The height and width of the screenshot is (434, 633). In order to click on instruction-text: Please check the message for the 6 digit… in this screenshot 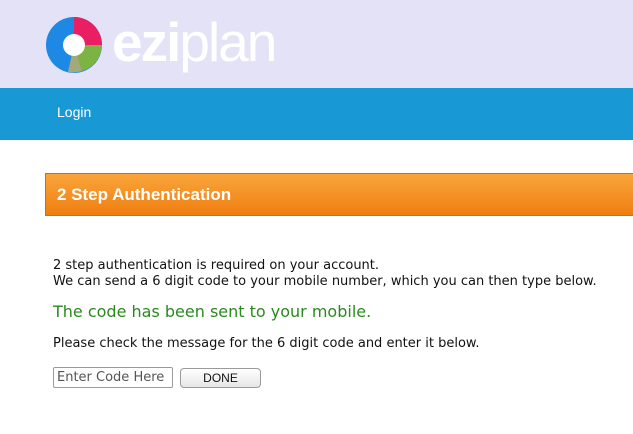, I will do `click(266, 343)`.